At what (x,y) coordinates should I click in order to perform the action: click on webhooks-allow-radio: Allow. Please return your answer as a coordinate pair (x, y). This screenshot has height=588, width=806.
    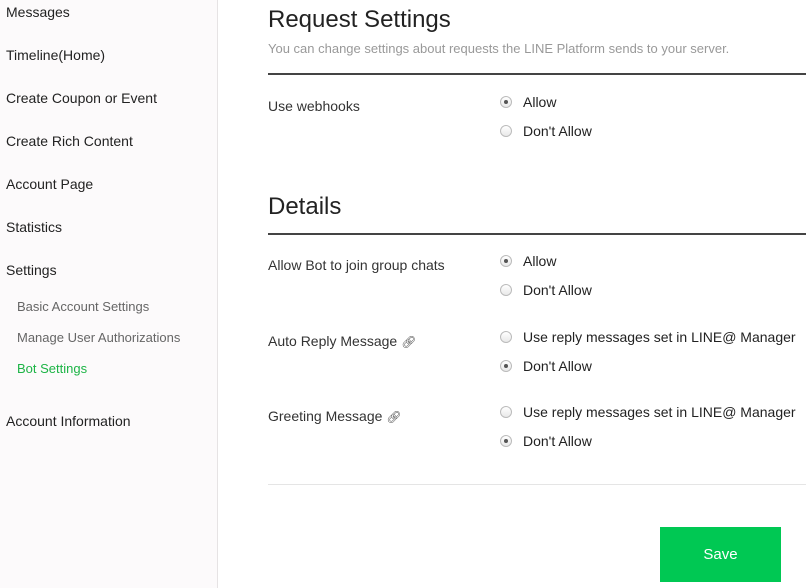
    Looking at the image, I should click on (528, 102).